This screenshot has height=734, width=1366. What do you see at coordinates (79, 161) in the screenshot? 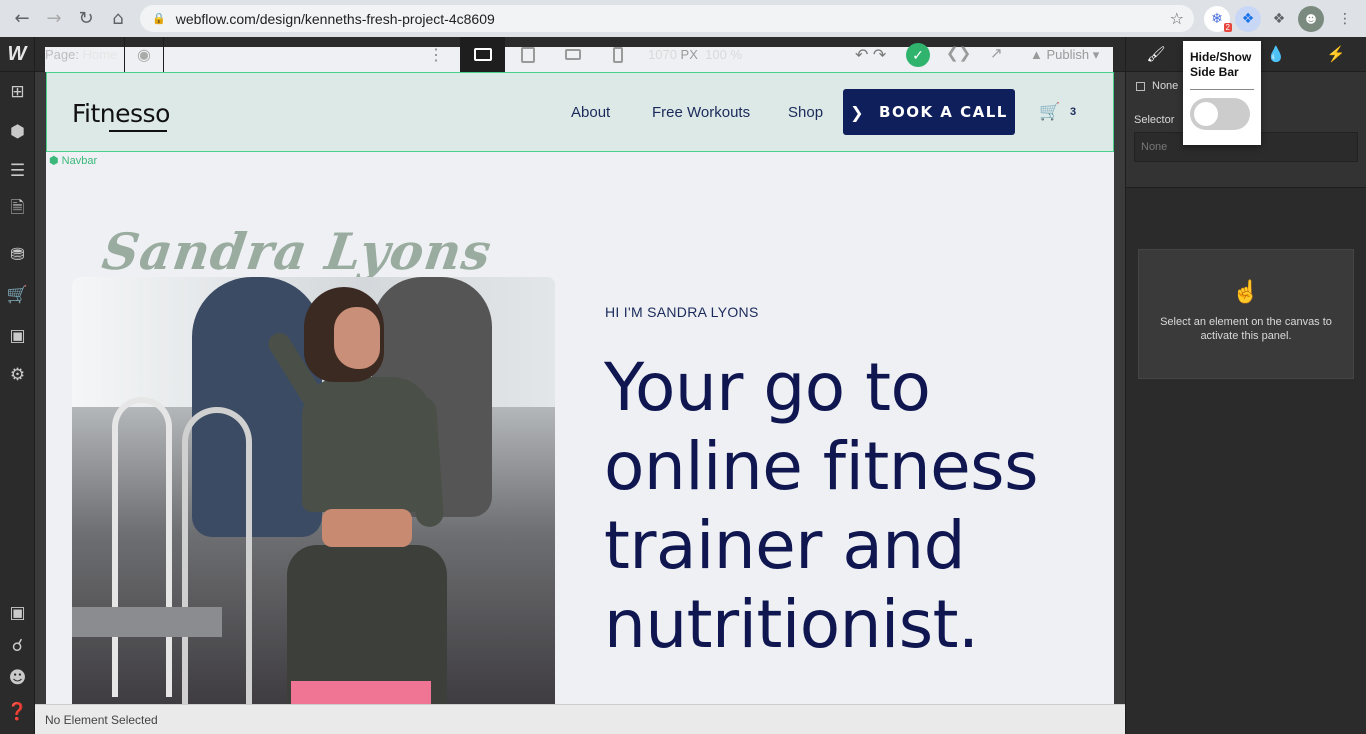
I see `selected-element-name: Navbar` at bounding box center [79, 161].